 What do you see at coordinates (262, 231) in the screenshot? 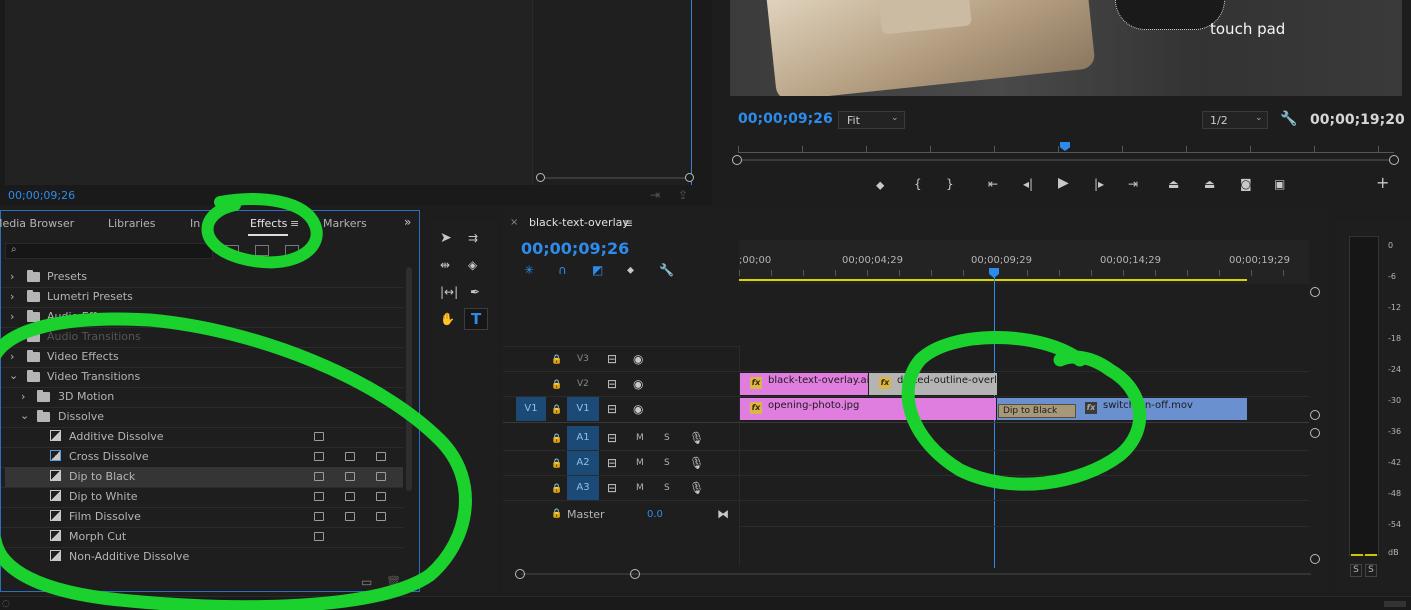
I see `annotation-circle-effects-tab` at bounding box center [262, 231].